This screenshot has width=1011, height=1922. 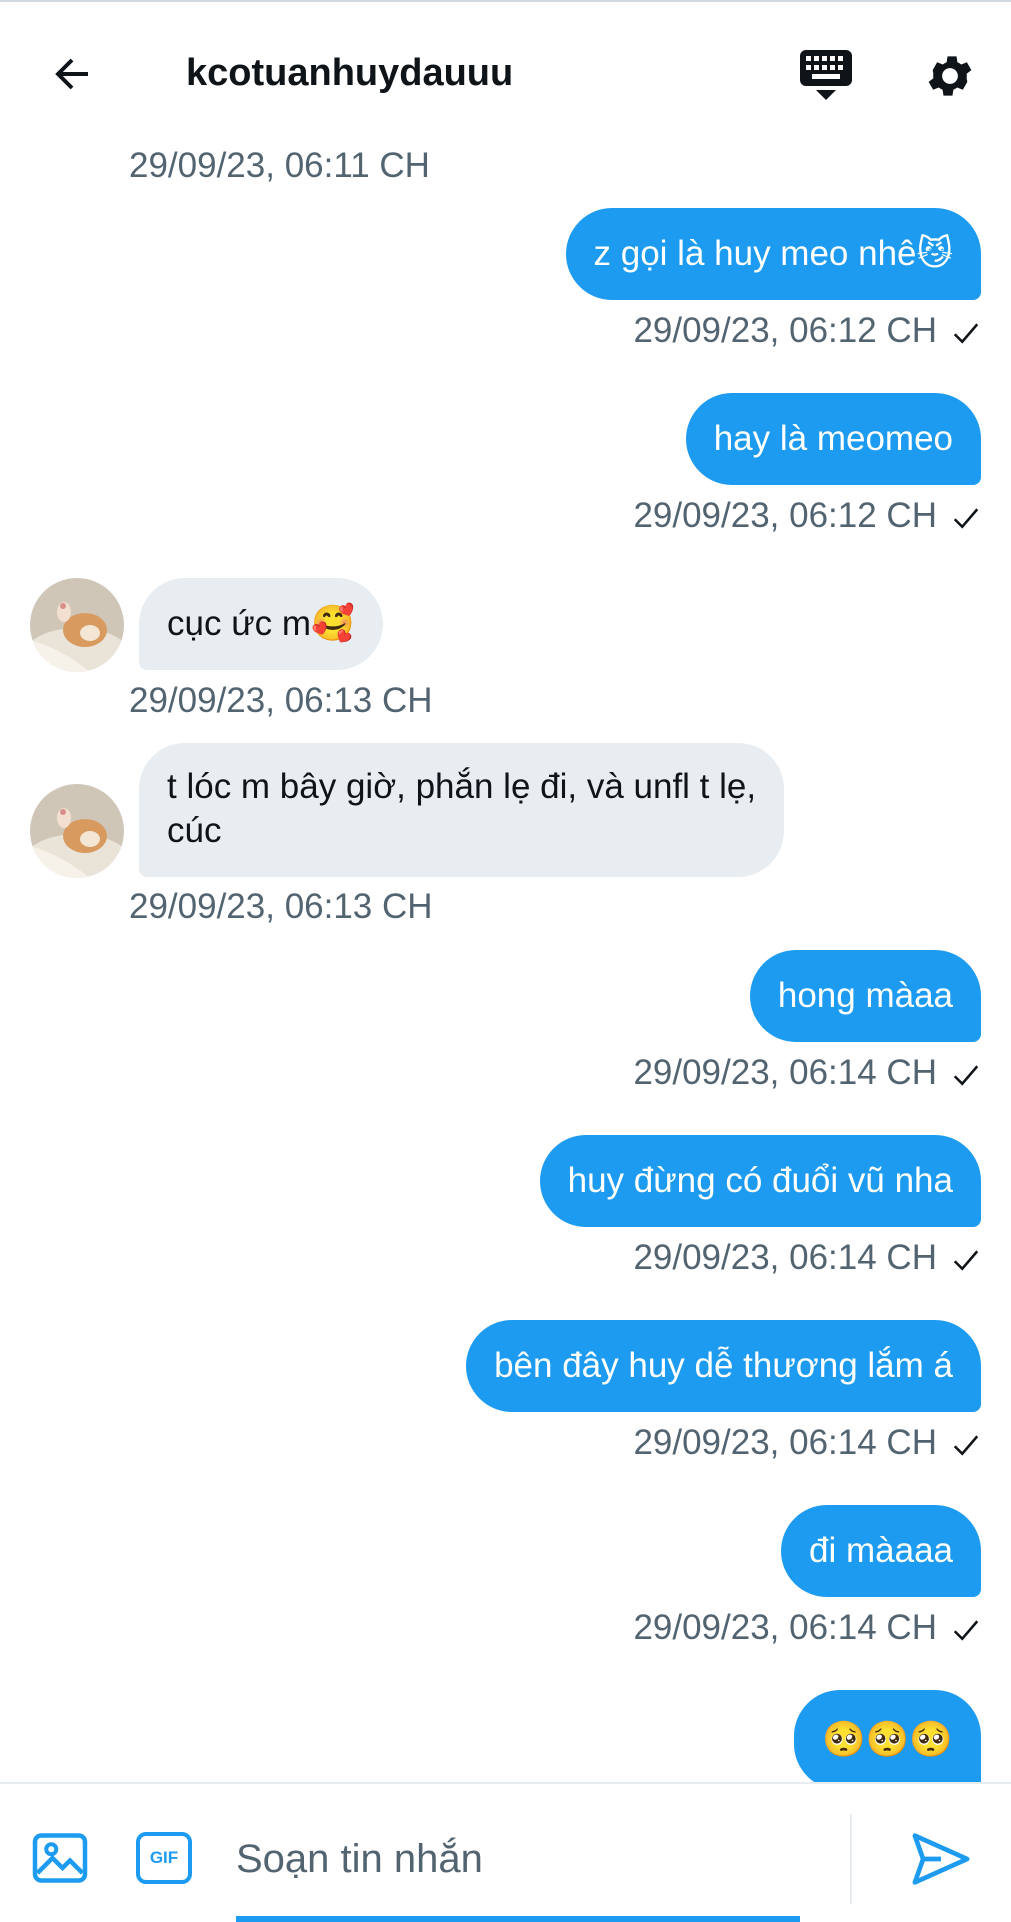 What do you see at coordinates (349, 73) in the screenshot?
I see `conversation-title: kcotuanhuydauuu` at bounding box center [349, 73].